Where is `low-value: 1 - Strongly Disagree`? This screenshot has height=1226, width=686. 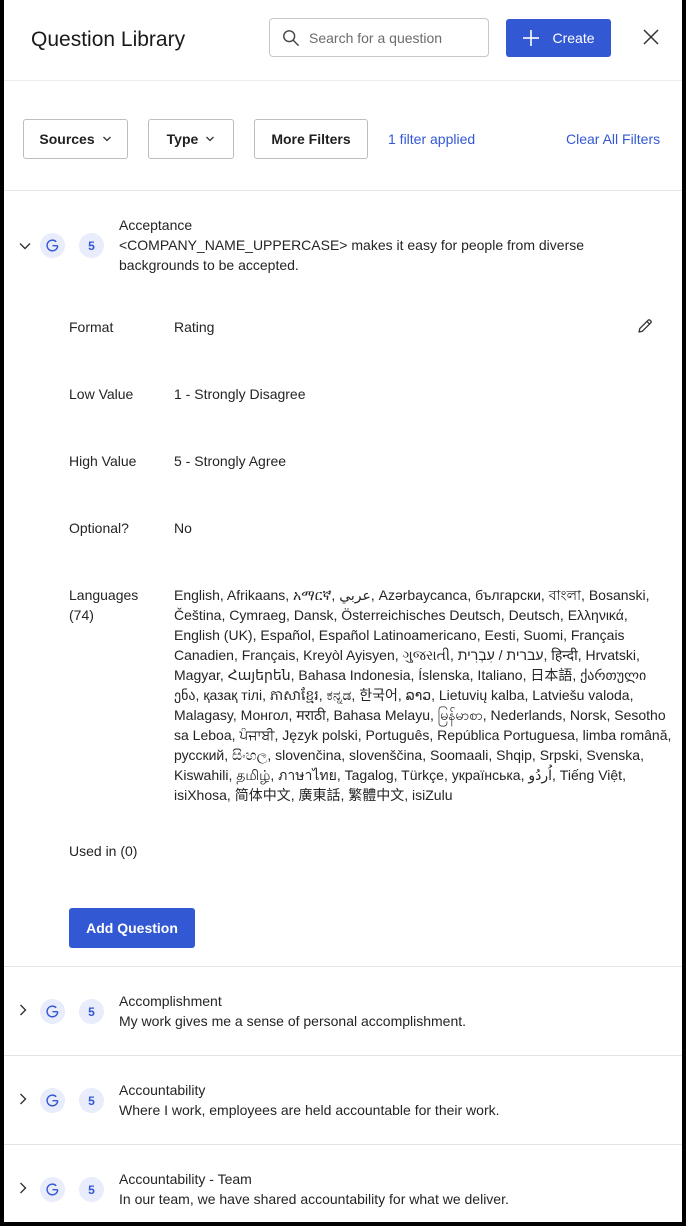 low-value: 1 - Strongly Disagree is located at coordinates (240, 394).